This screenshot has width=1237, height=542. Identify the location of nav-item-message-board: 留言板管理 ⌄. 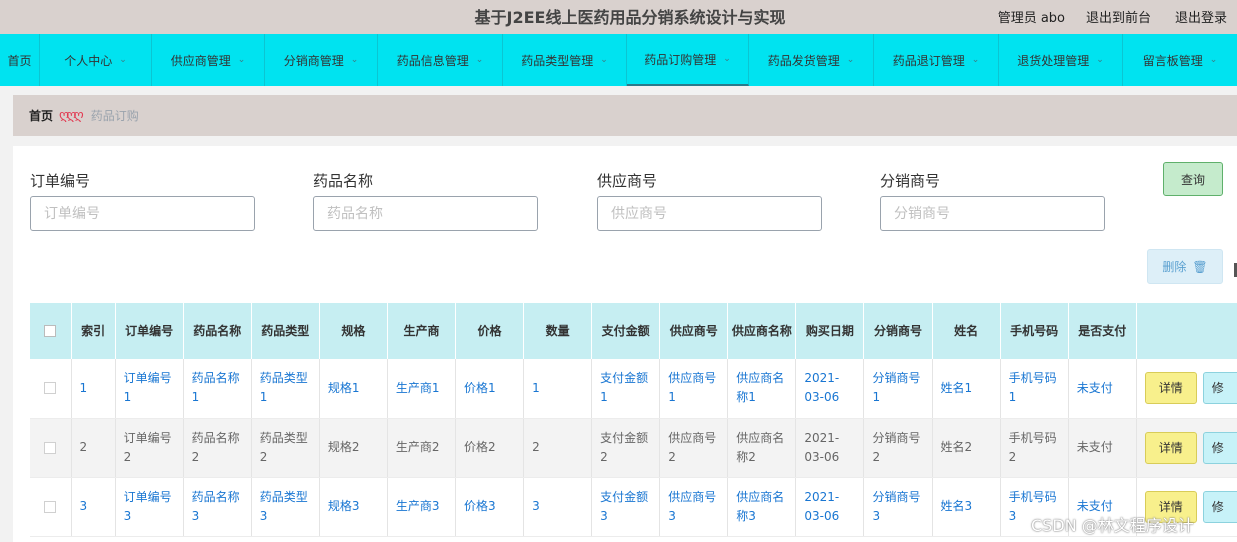
(1180, 60).